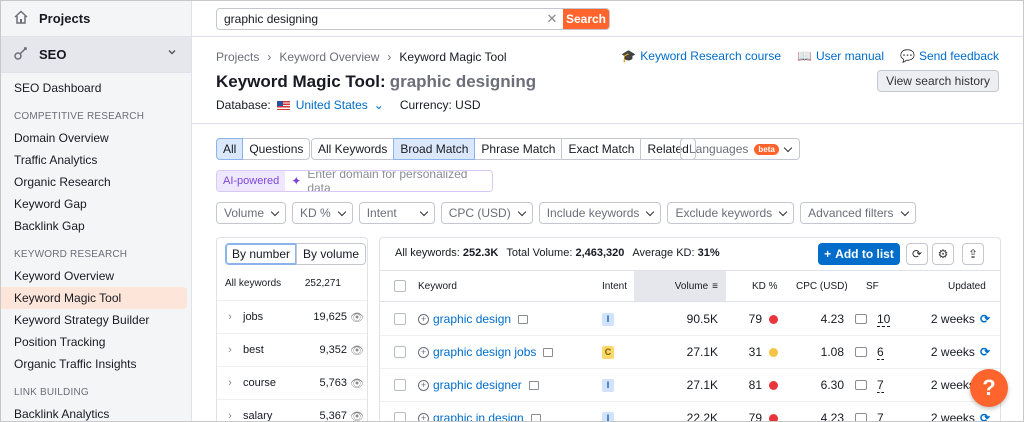  I want to click on group-row: › salary 5,367 👁, so click(292, 410).